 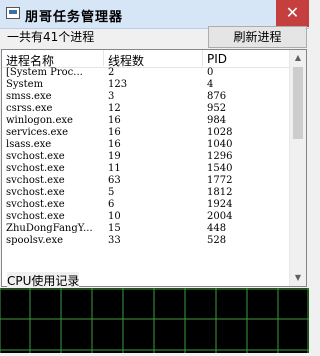 I want to click on pid-cell: 528, so click(x=217, y=240).